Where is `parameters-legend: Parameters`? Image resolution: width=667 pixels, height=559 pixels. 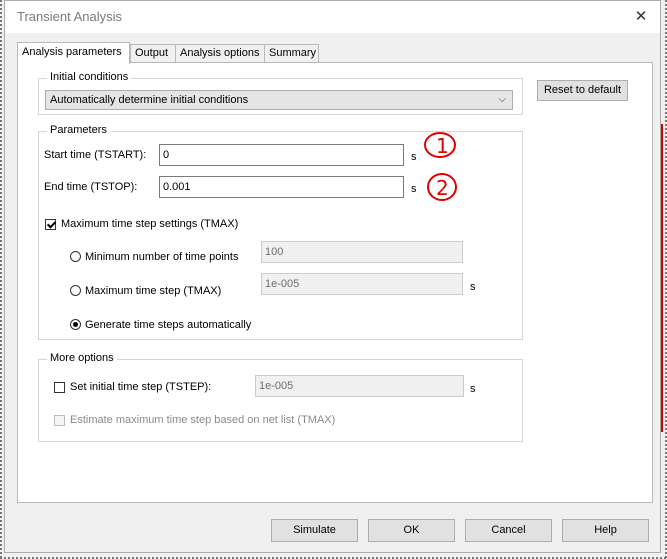
parameters-legend: Parameters is located at coordinates (78, 130).